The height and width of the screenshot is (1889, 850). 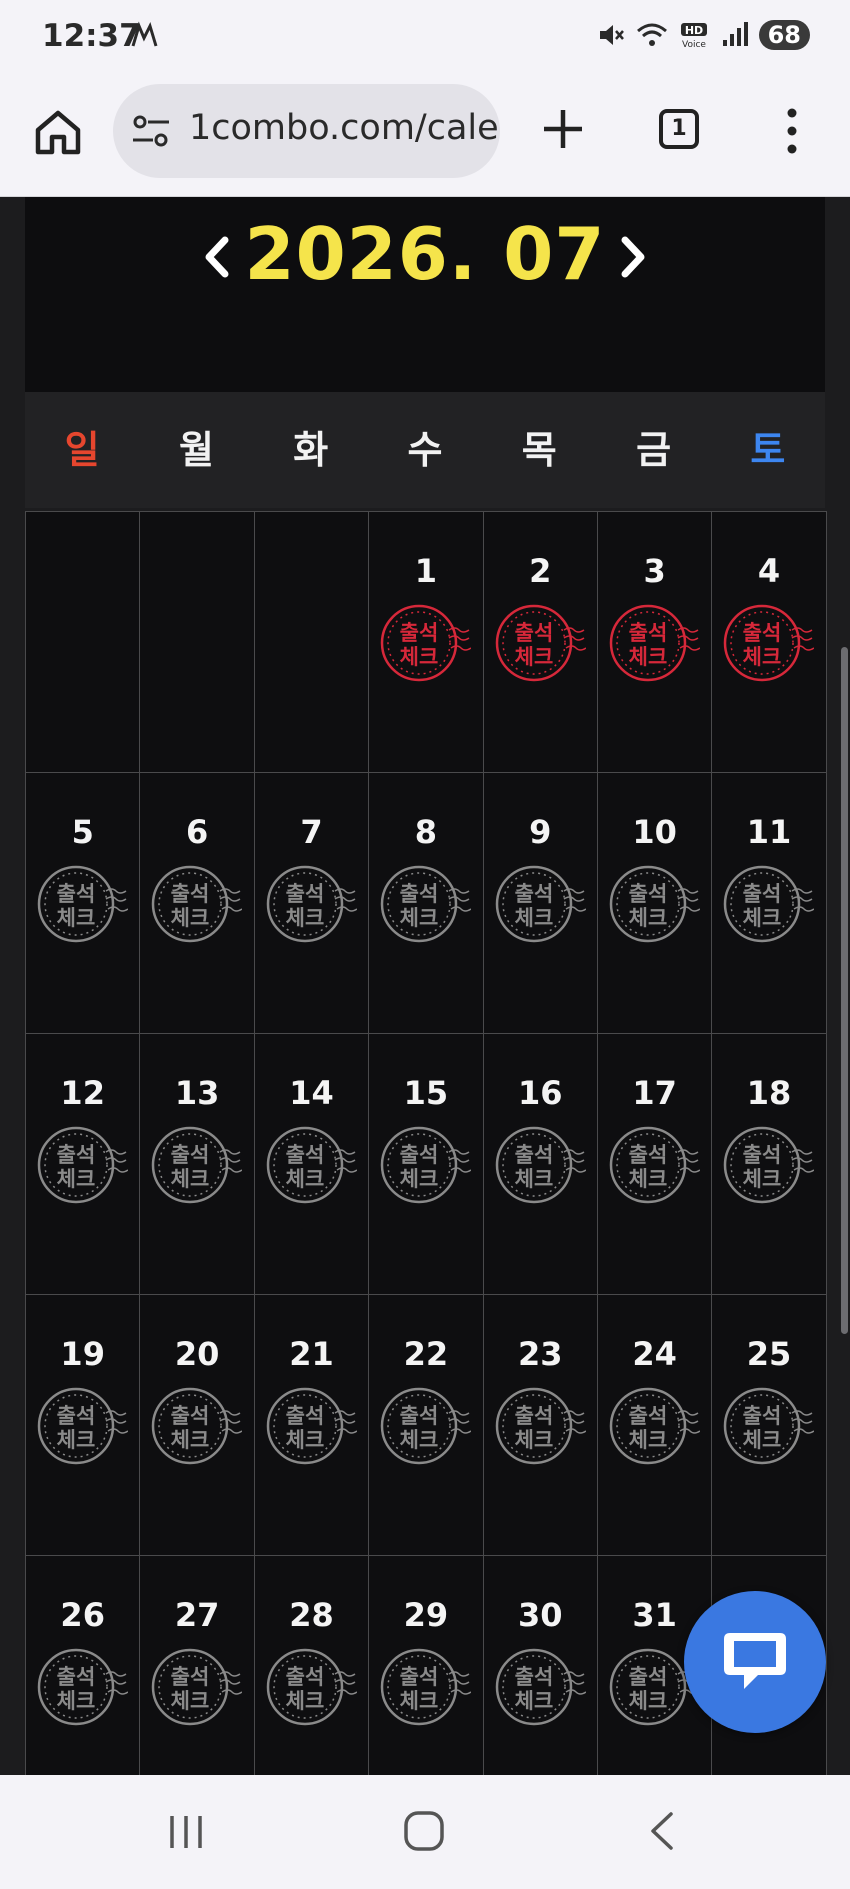 I want to click on calendar-cell: 16 출석 체크, so click(x=540, y=1164).